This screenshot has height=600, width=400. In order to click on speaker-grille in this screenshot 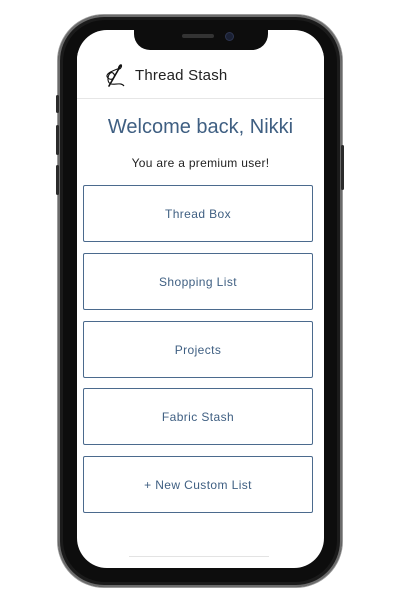, I will do `click(198, 36)`.